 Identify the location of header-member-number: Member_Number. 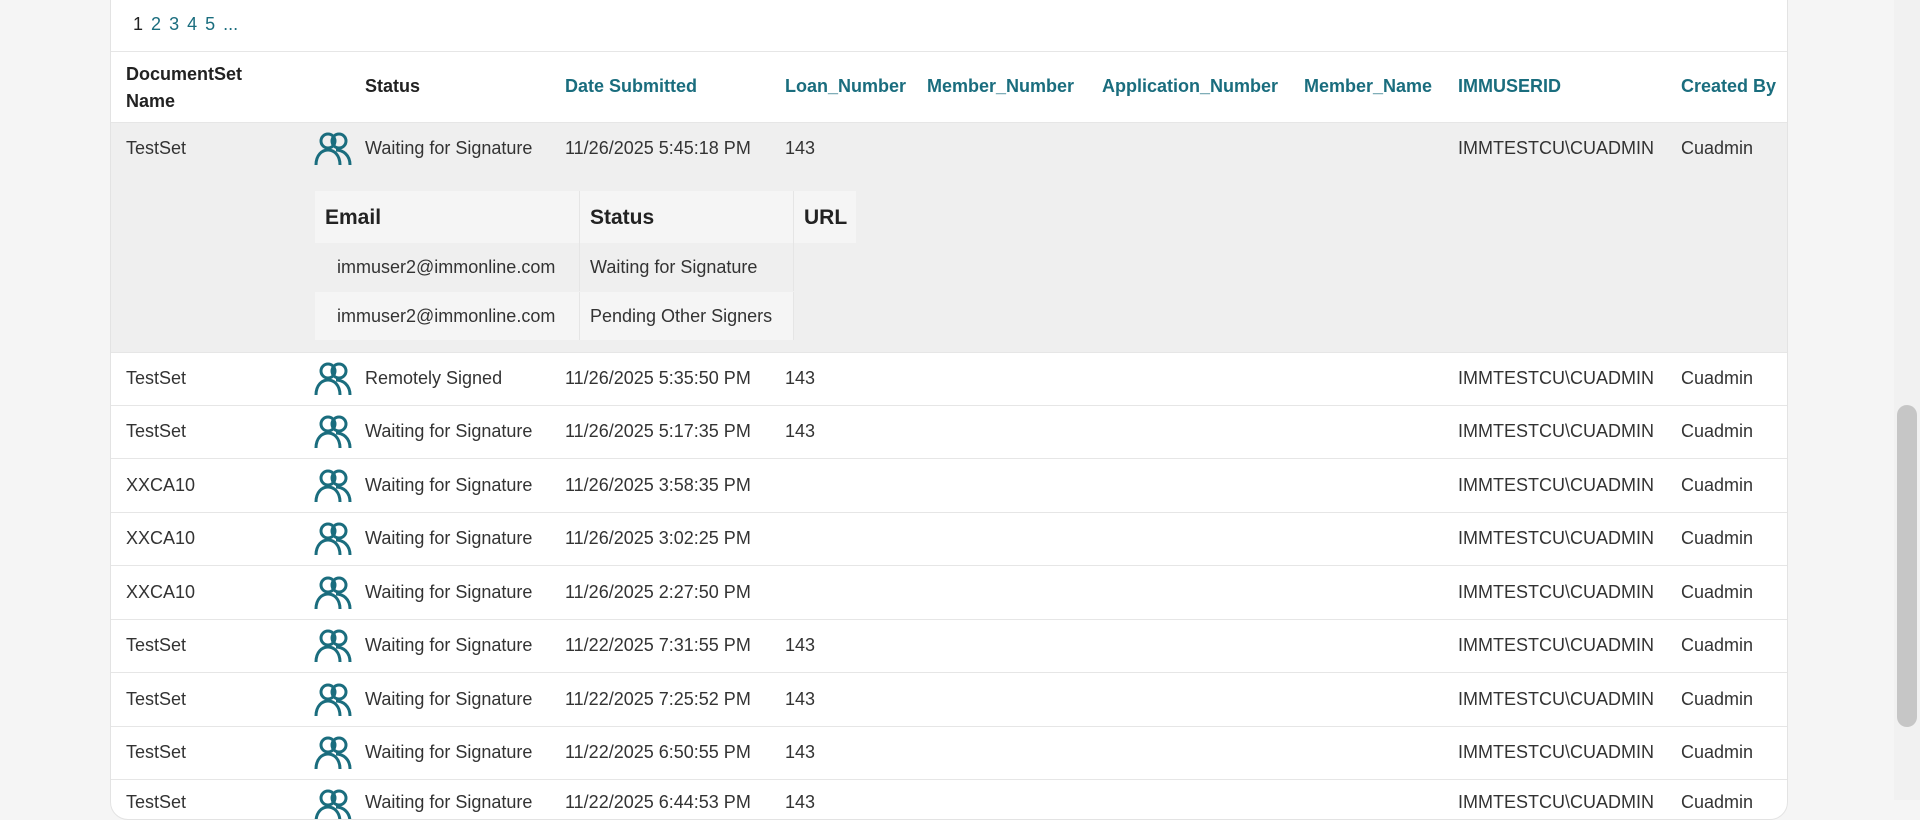
(1000, 86).